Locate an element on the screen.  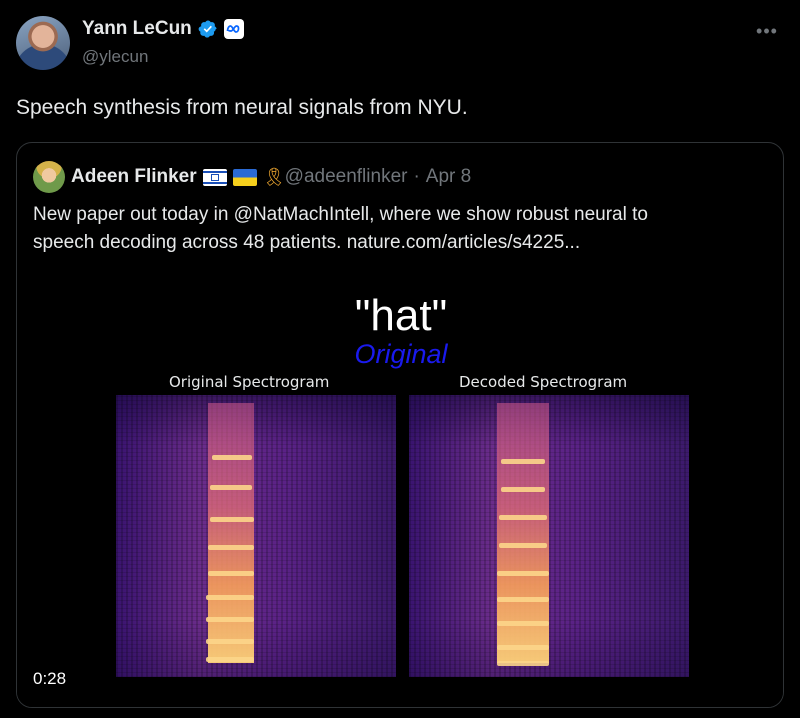
author-avatar is located at coordinates (43, 43).